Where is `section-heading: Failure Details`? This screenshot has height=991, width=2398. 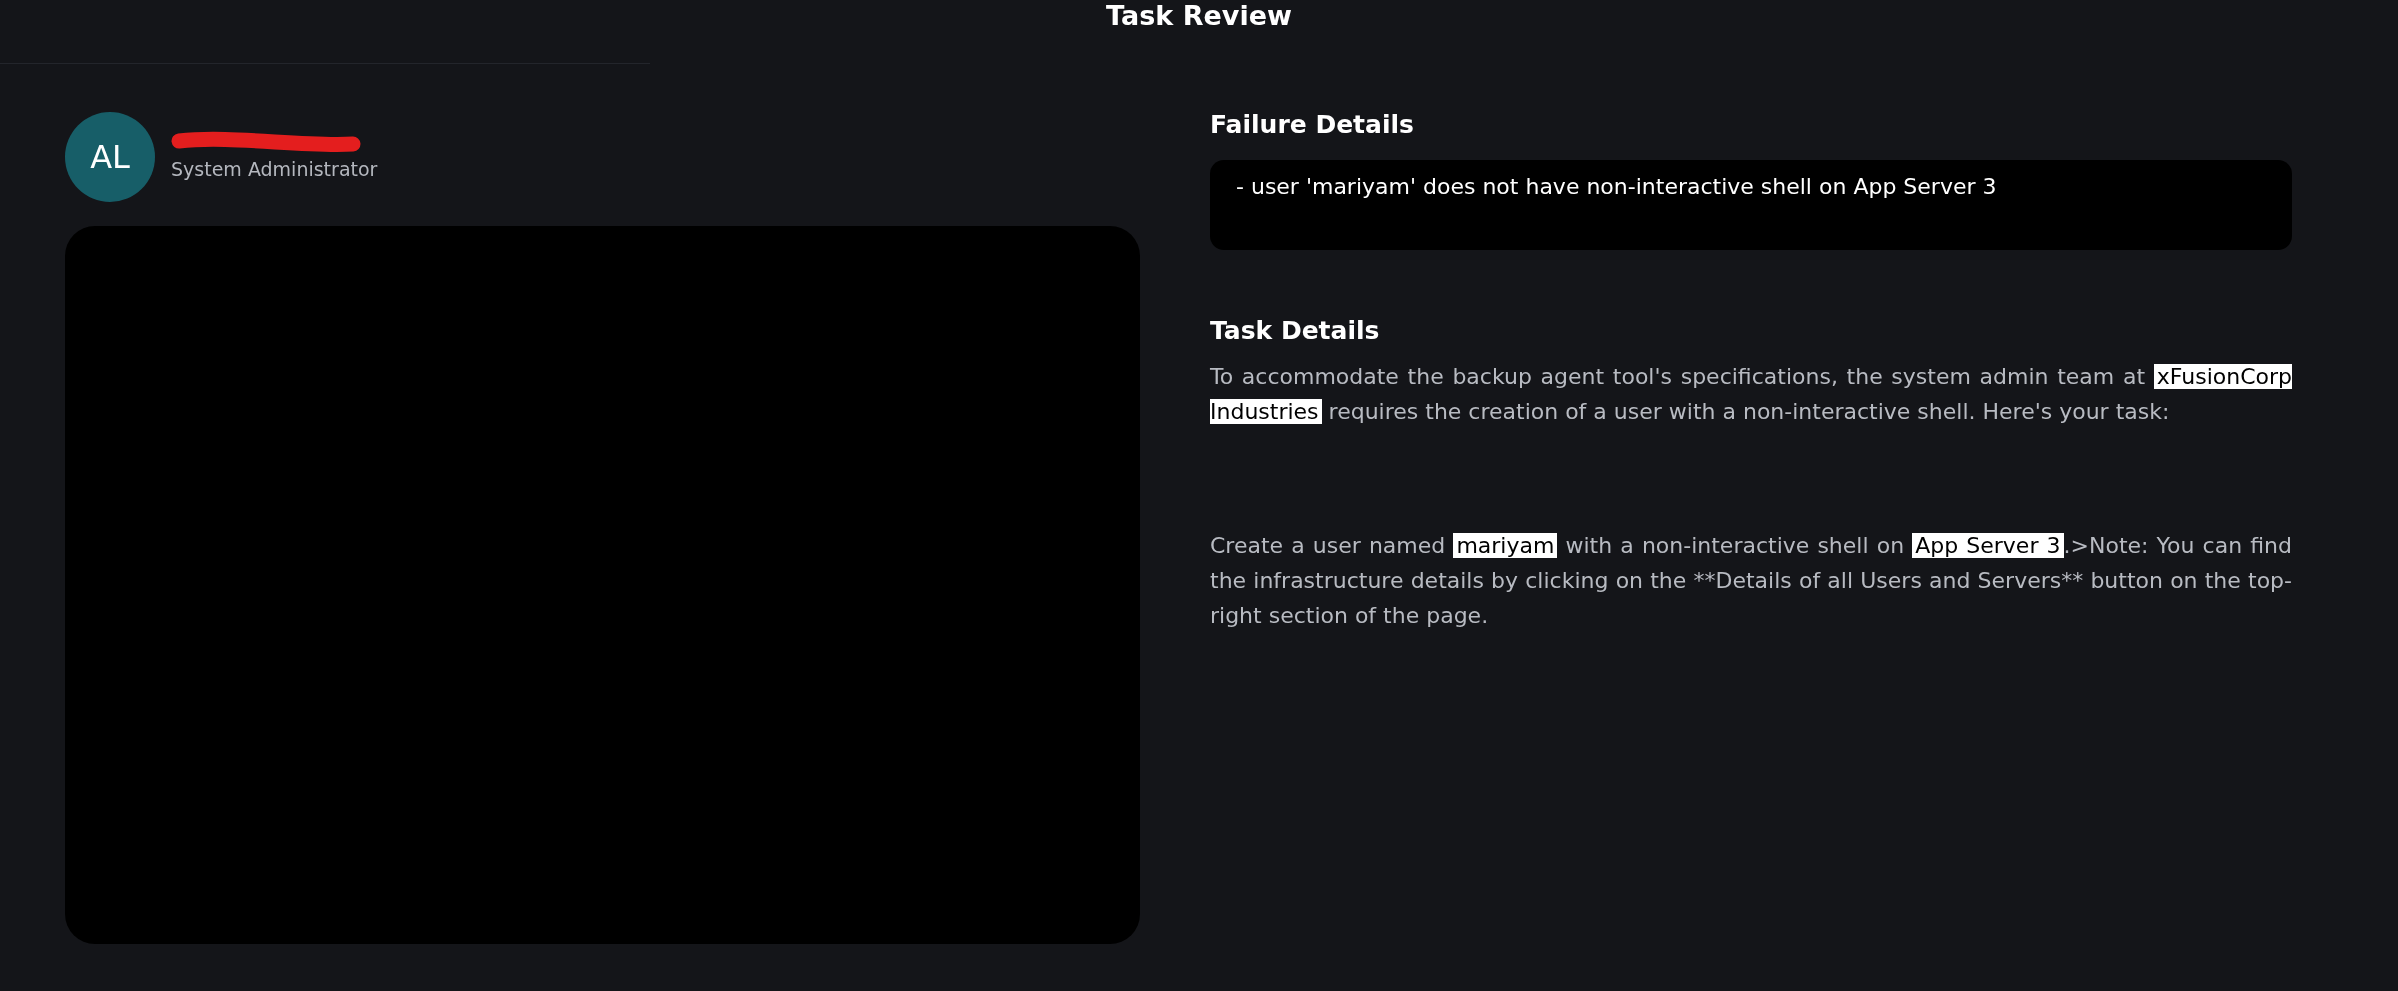 section-heading: Failure Details is located at coordinates (1312, 125).